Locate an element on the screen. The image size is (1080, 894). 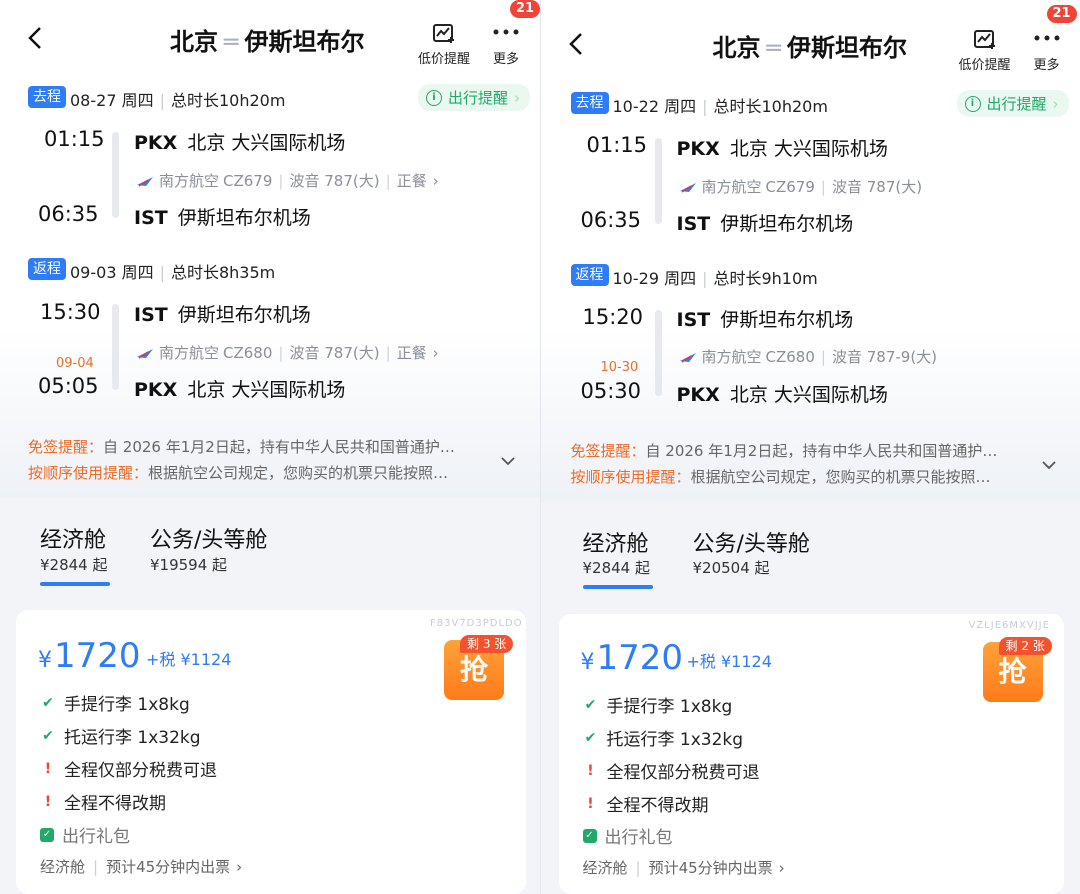
return-meta: 10-29 周四 | 总时长9h10m is located at coordinates (715, 278).